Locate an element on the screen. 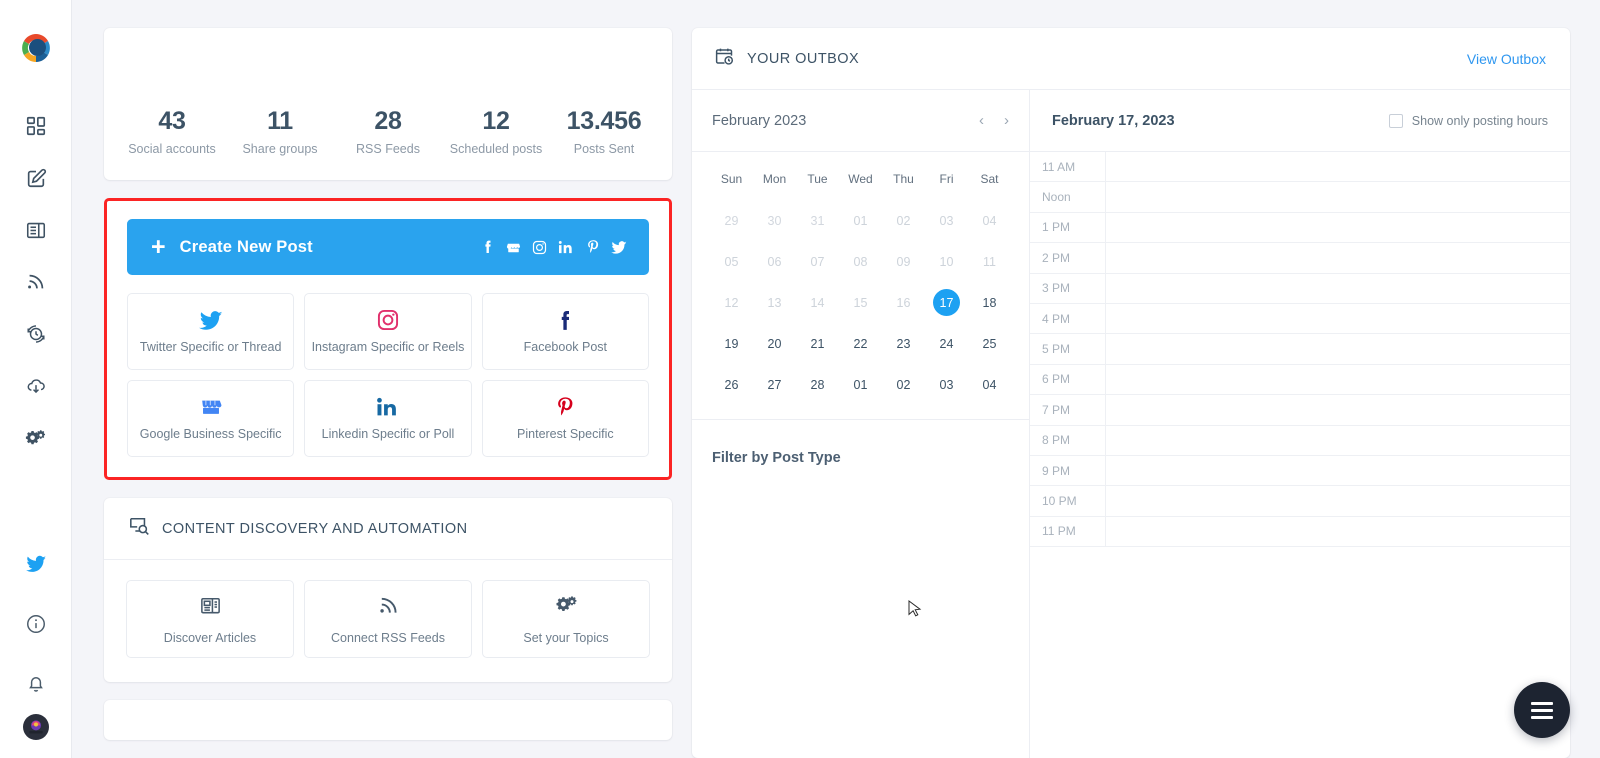 Image resolution: width=1600 pixels, height=758 pixels. calendar-day-09: 09 is located at coordinates (903, 261).